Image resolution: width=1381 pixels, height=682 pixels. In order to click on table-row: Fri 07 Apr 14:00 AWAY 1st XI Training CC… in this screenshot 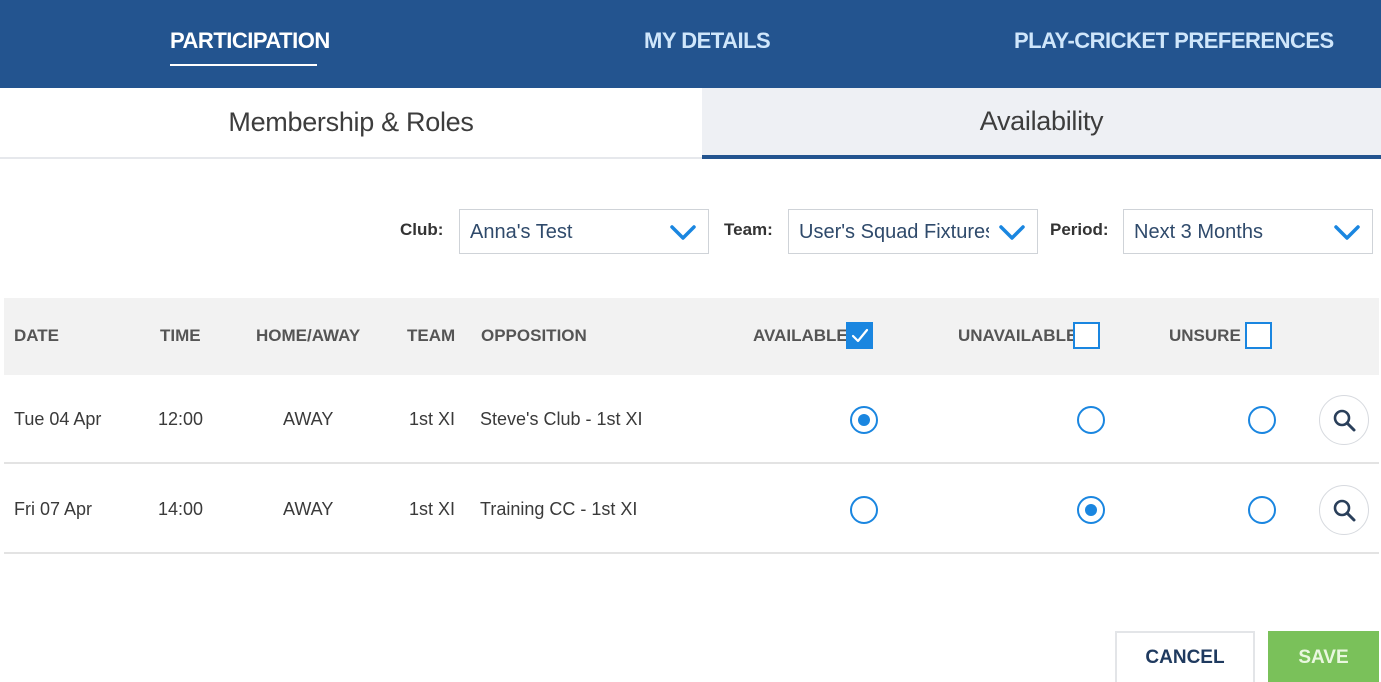, I will do `click(691, 509)`.